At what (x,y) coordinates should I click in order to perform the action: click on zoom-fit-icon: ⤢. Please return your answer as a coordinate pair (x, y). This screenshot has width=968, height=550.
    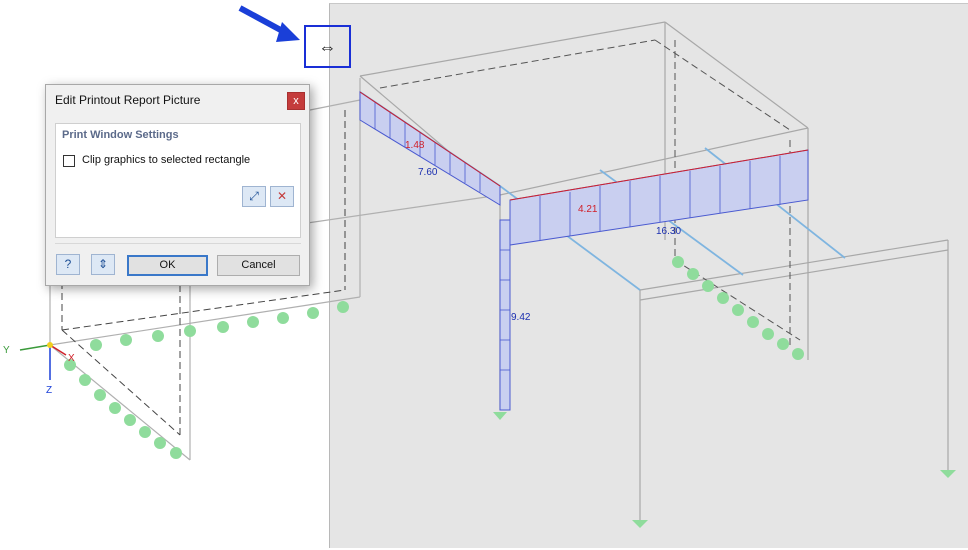
    Looking at the image, I should click on (254, 196).